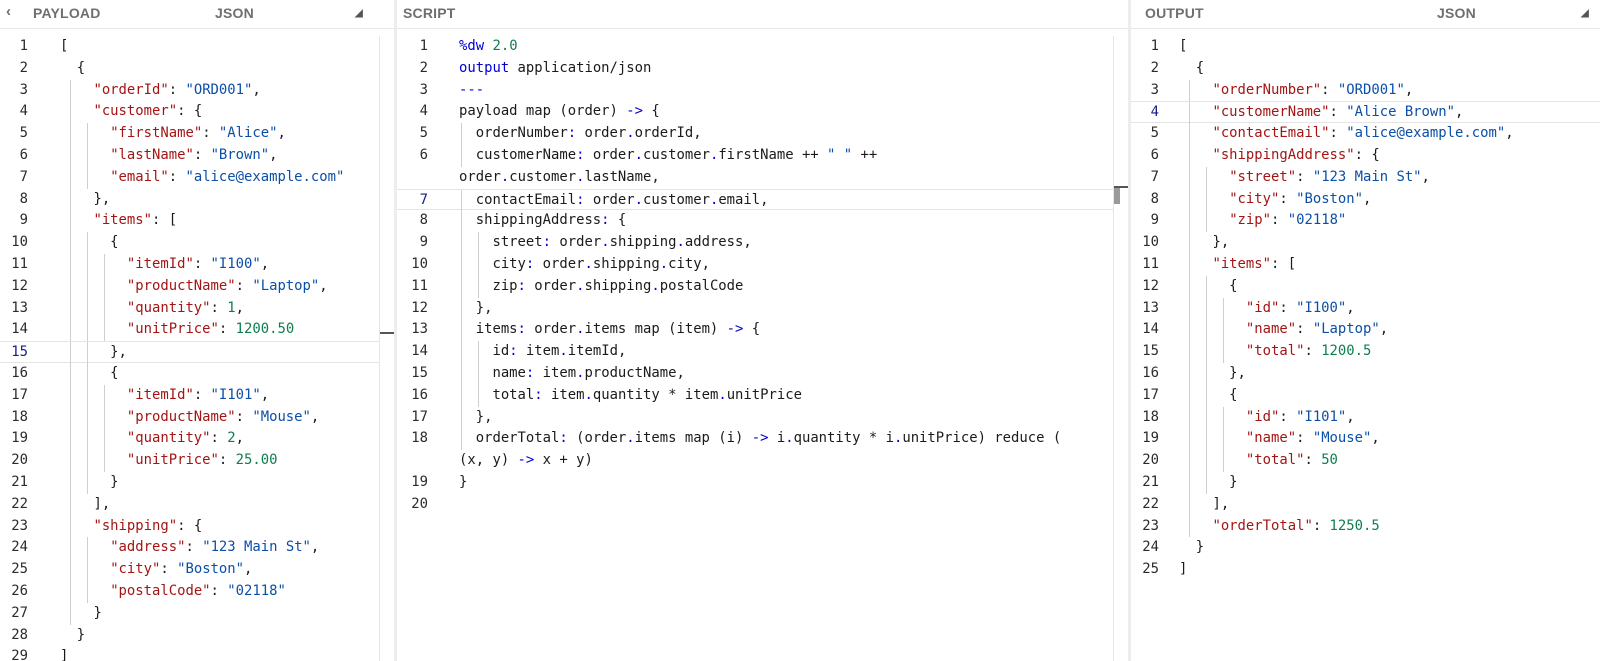 The image size is (1600, 661). Describe the element at coordinates (762, 286) in the screenshot. I see `code-line: 11 zip: order.shipping.postalCode` at that location.